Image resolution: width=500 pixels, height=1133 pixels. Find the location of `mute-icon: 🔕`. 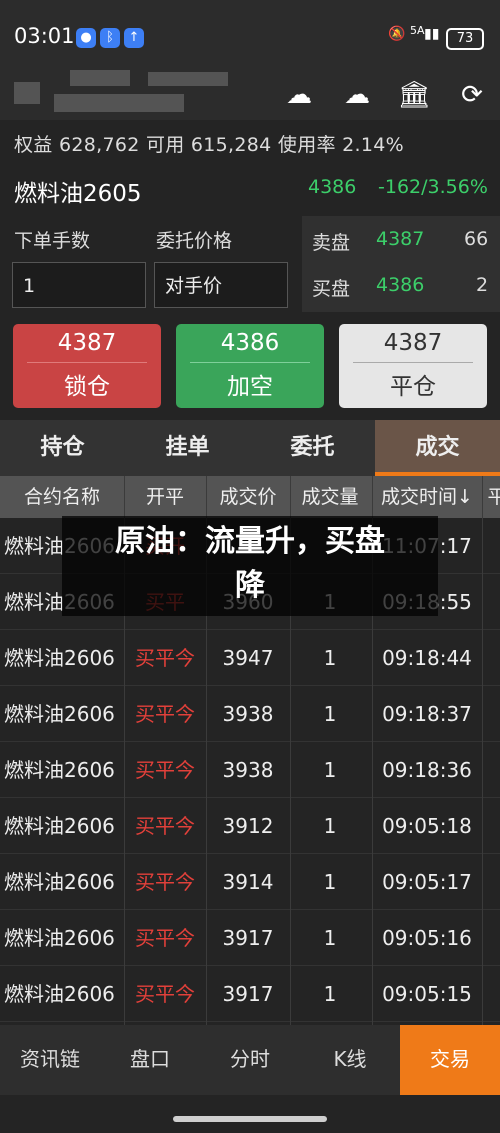

mute-icon: 🔕 is located at coordinates (397, 34).